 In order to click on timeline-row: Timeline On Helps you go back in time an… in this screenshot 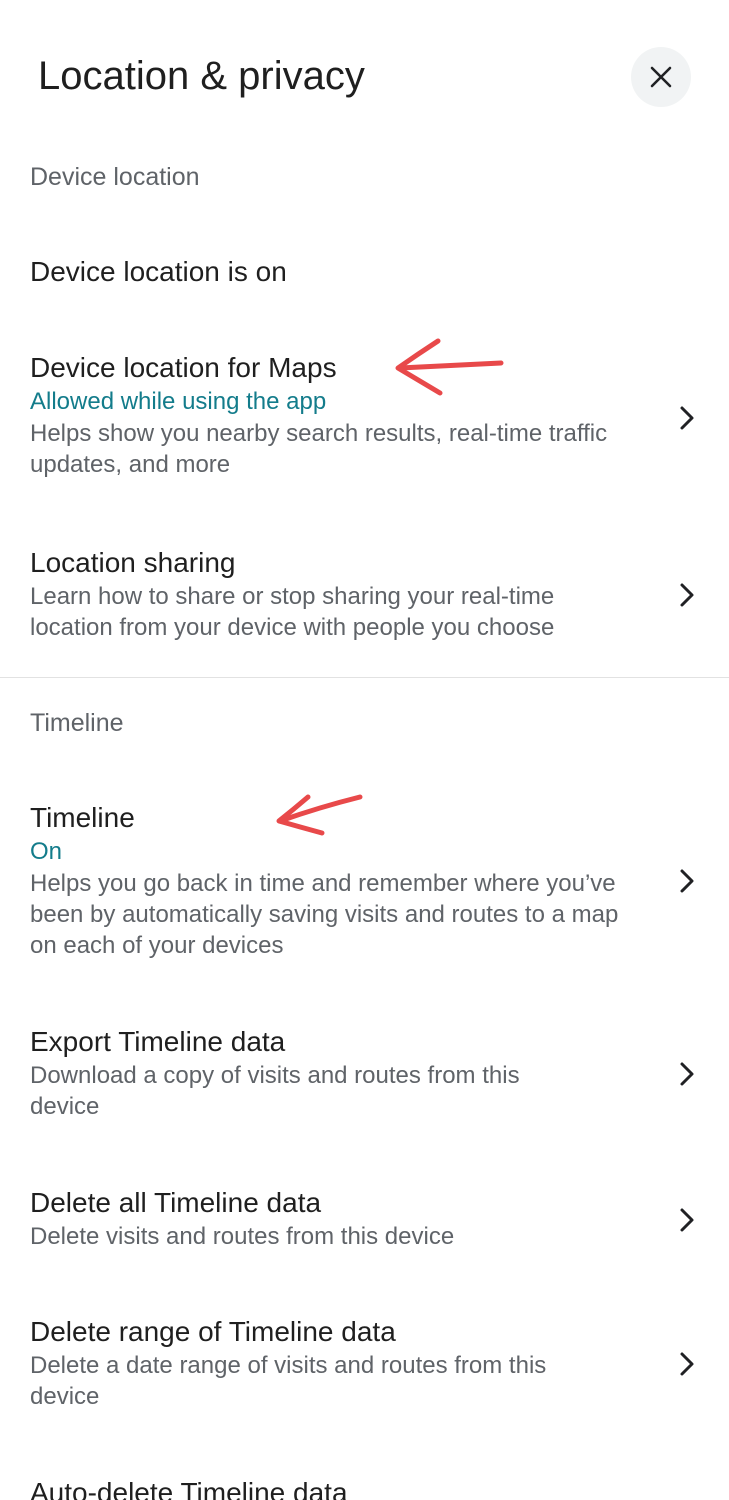, I will do `click(364, 880)`.